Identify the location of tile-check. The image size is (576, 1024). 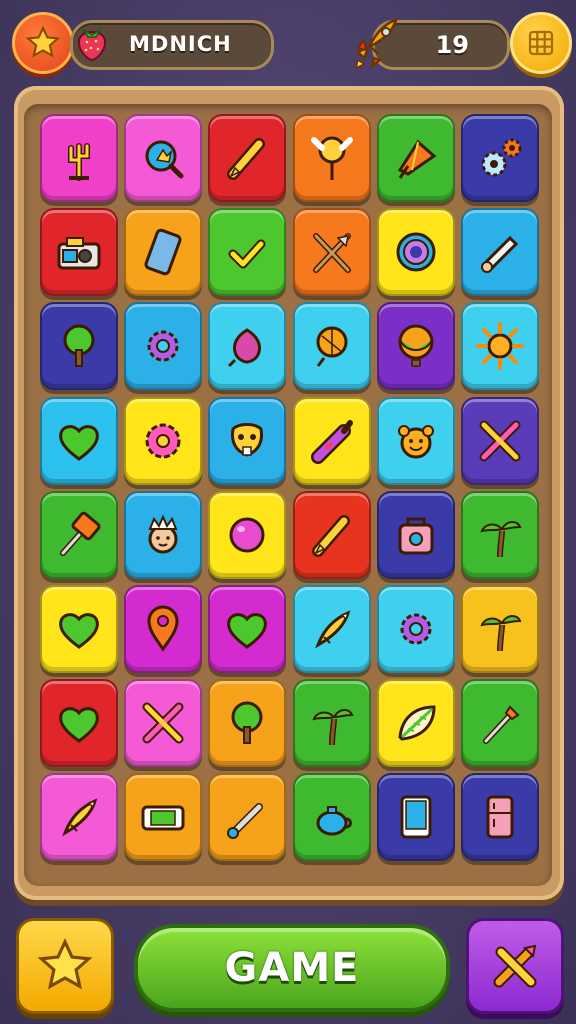
(247, 252).